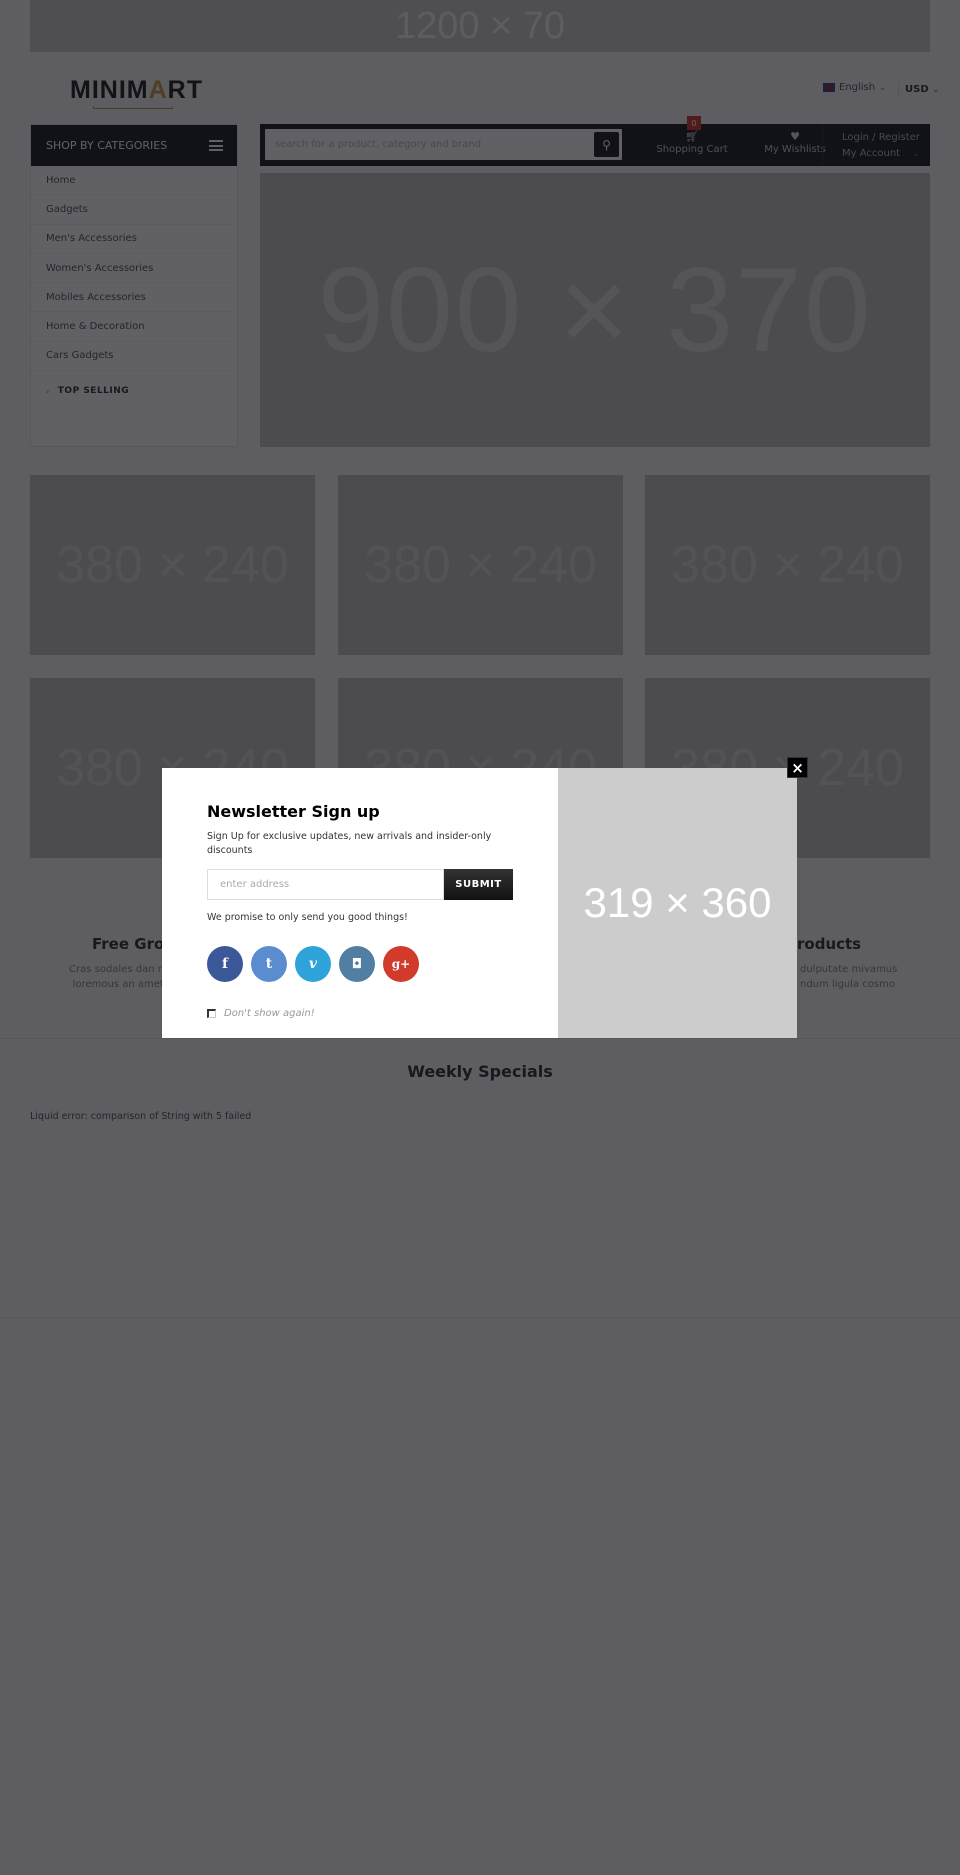  Describe the element at coordinates (357, 964) in the screenshot. I see `instagram-icon: ◘` at that location.